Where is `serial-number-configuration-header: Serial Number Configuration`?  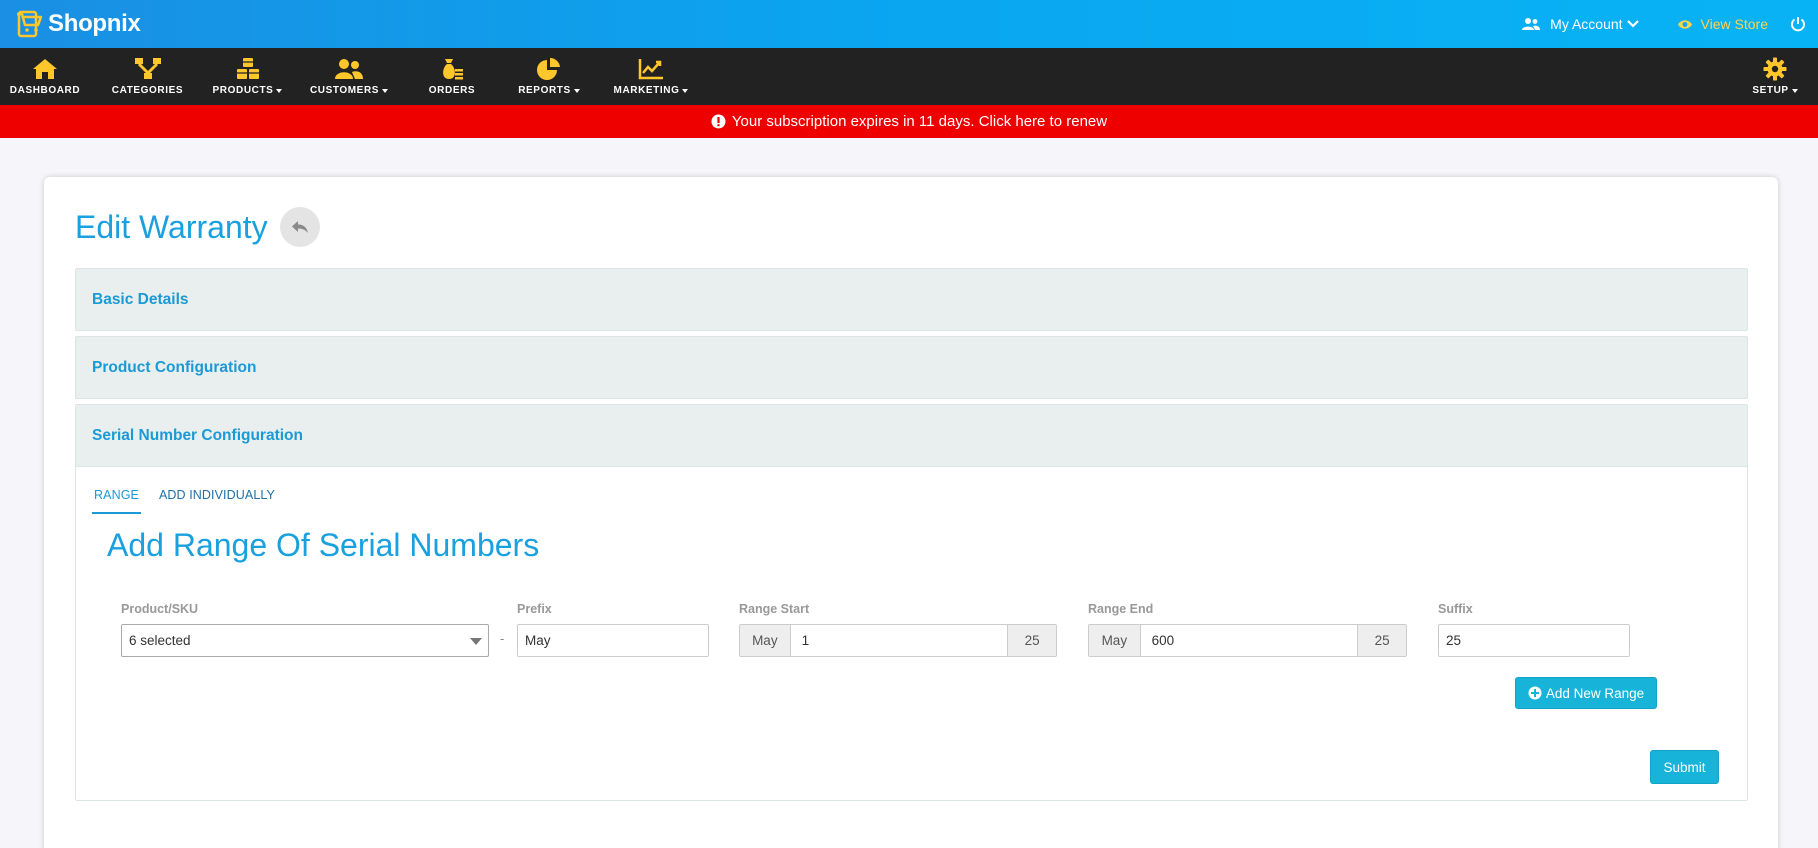 serial-number-configuration-header: Serial Number Configuration is located at coordinates (911, 436).